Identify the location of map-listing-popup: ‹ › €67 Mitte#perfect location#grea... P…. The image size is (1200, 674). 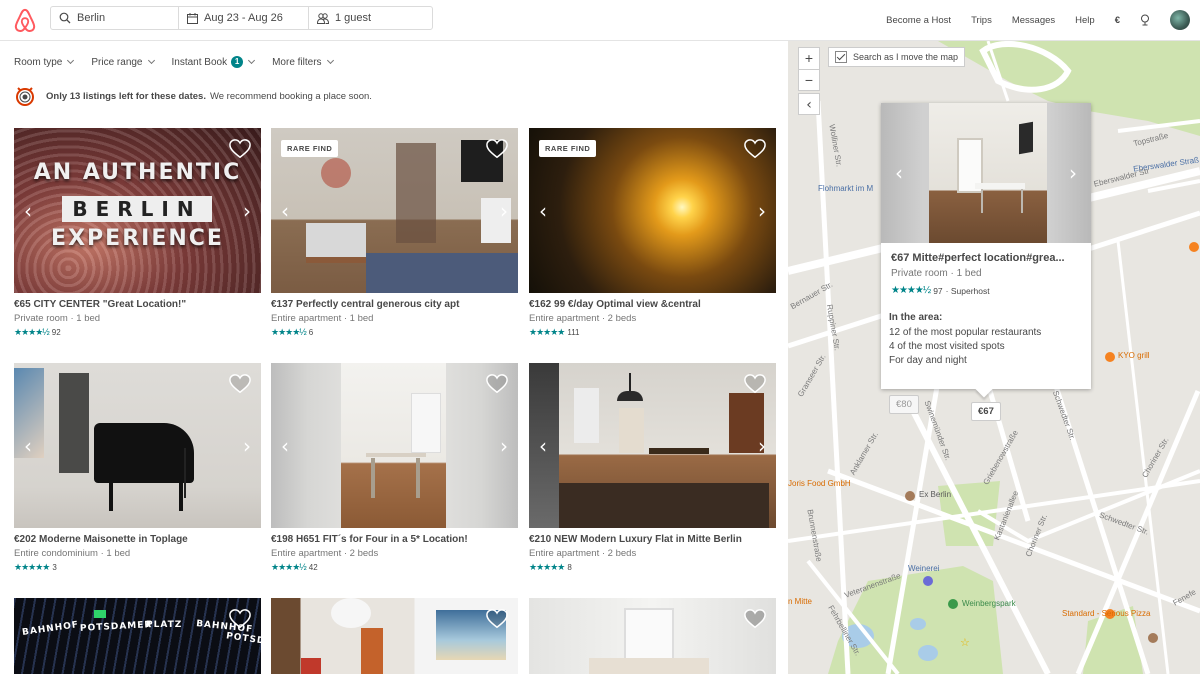
(986, 250).